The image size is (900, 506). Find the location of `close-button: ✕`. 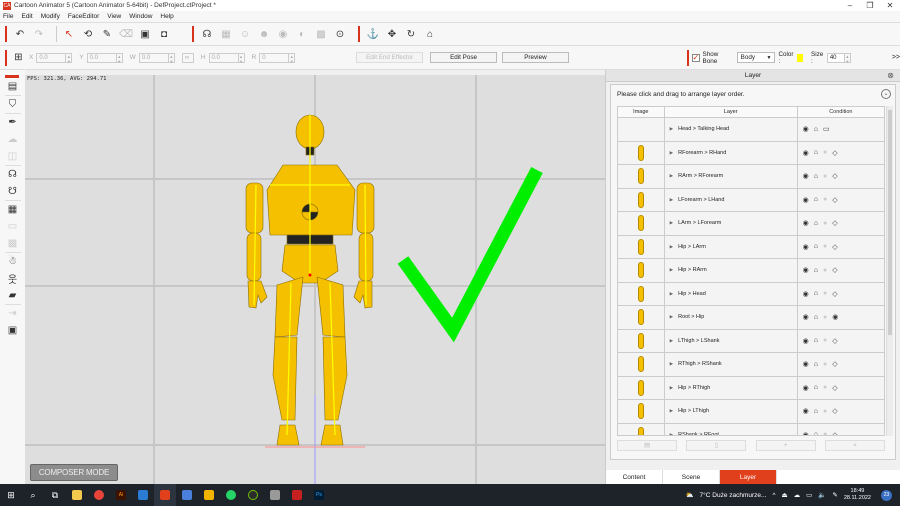

close-button: ✕ is located at coordinates (890, 5).